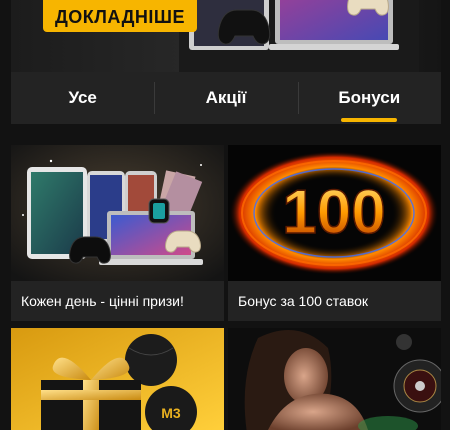  Describe the element at coordinates (120, 16) in the screenshot. I see `more-details-button: ДОКЛАДНІШЕ` at that location.